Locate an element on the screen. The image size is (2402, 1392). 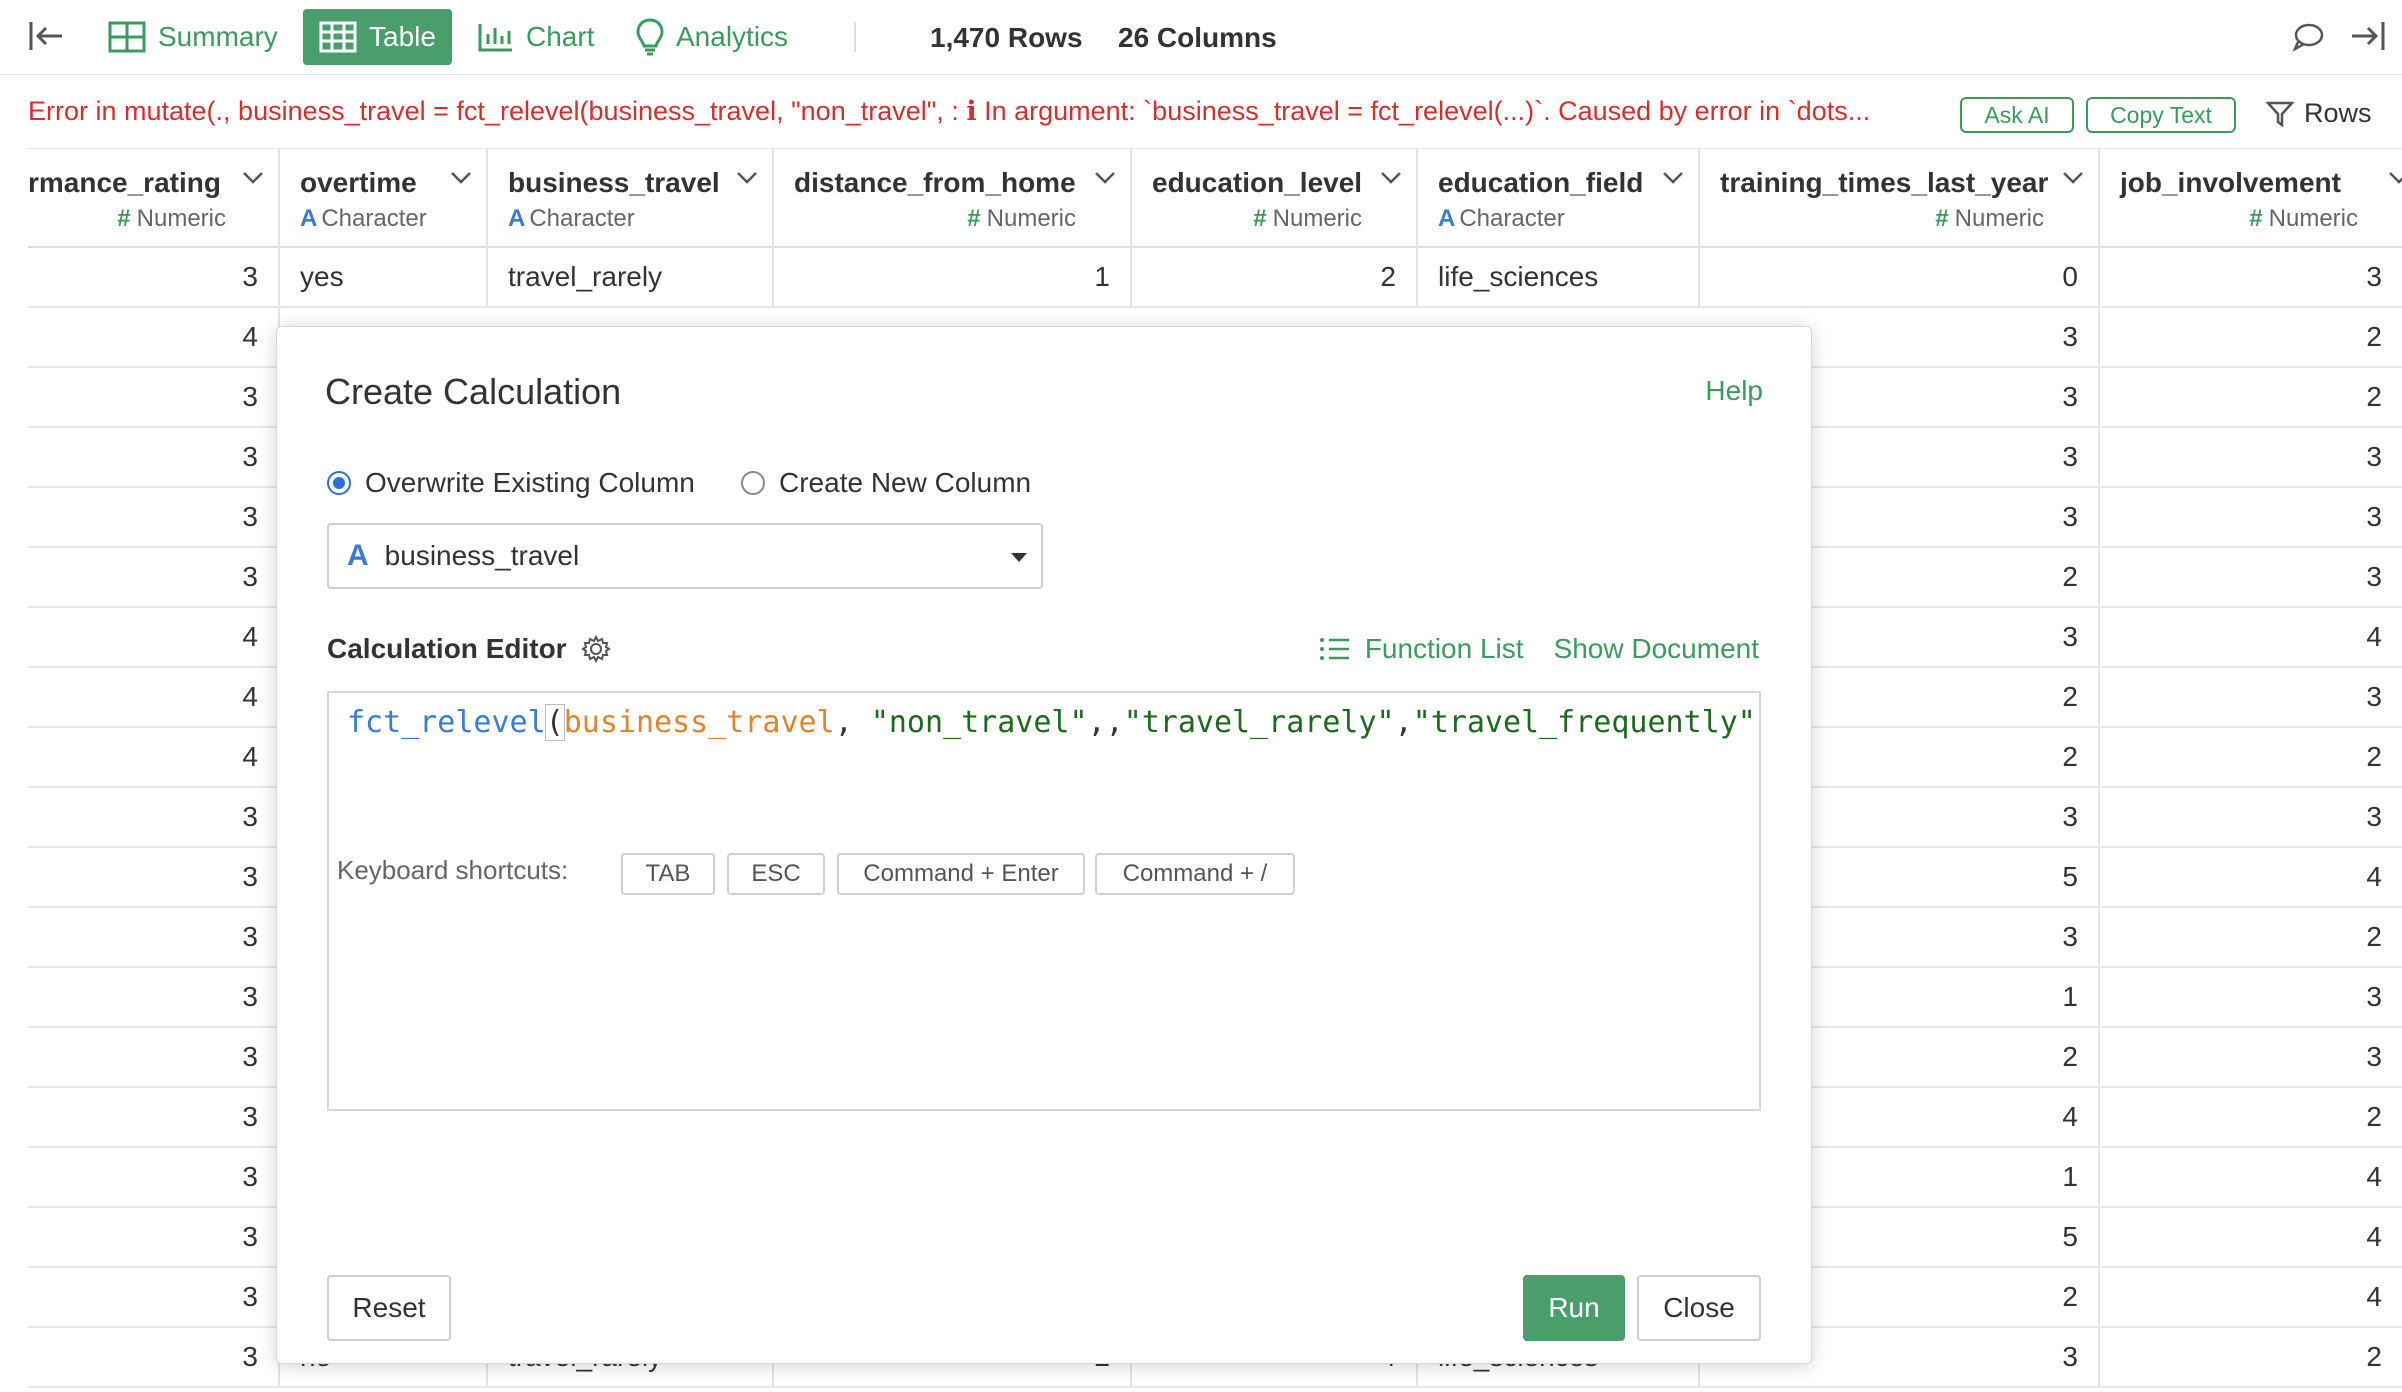
tab-analytics: Analytics is located at coordinates (712, 37).